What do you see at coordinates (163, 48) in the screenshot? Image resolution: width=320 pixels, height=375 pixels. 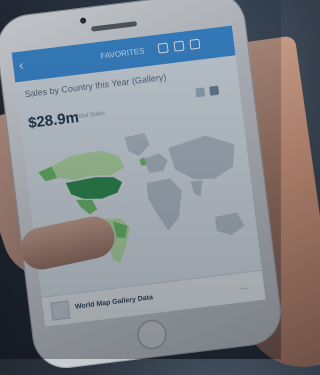 I see `star-icon` at bounding box center [163, 48].